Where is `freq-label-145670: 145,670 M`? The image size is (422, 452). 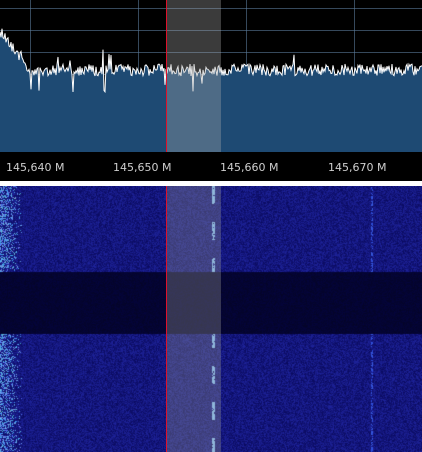
freq-label-145670: 145,670 M is located at coordinates (357, 167).